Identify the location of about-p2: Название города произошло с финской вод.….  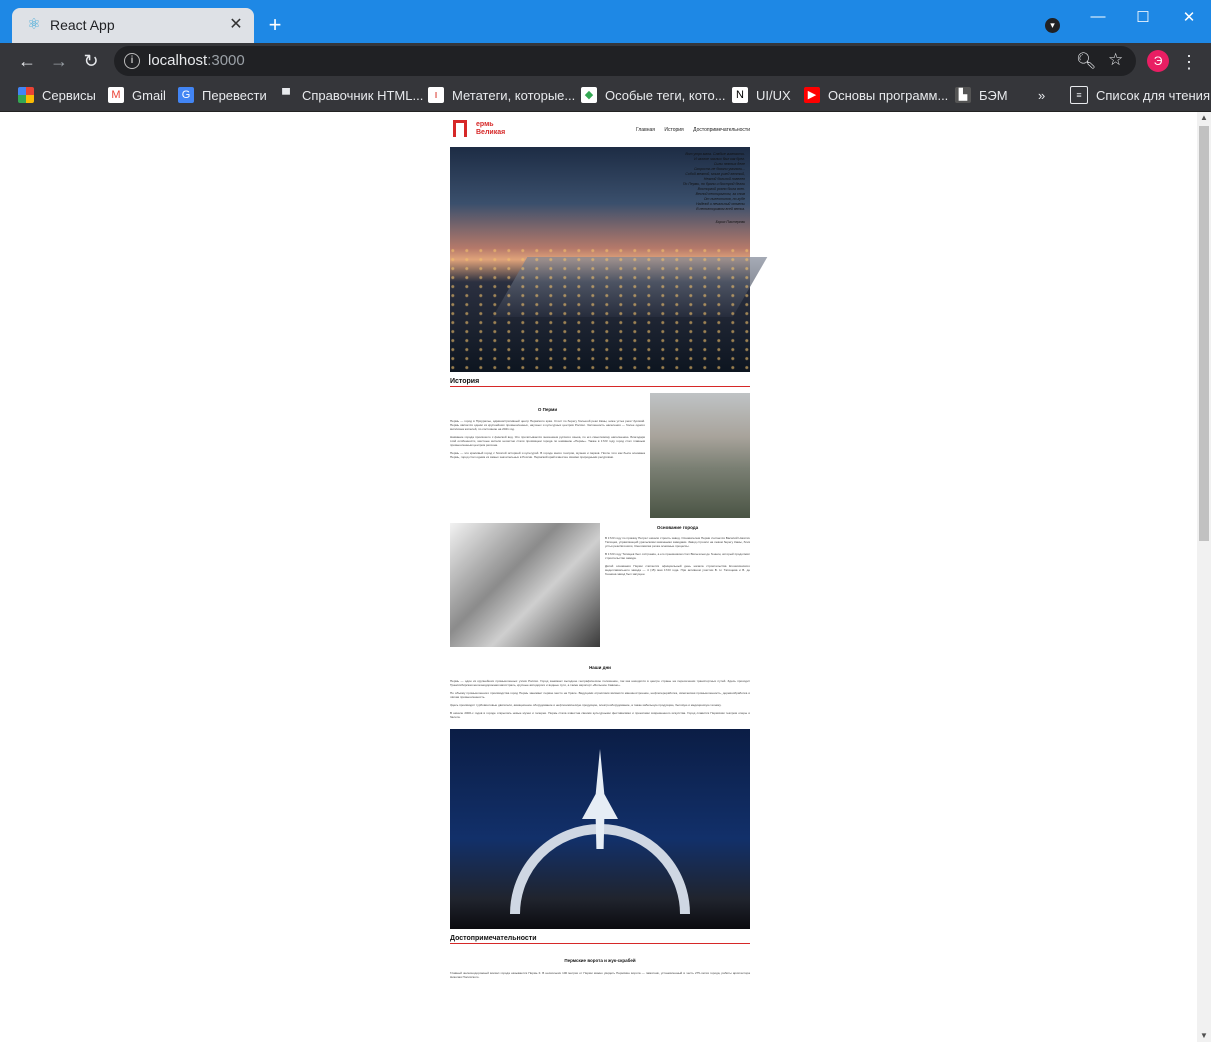
(547, 441).